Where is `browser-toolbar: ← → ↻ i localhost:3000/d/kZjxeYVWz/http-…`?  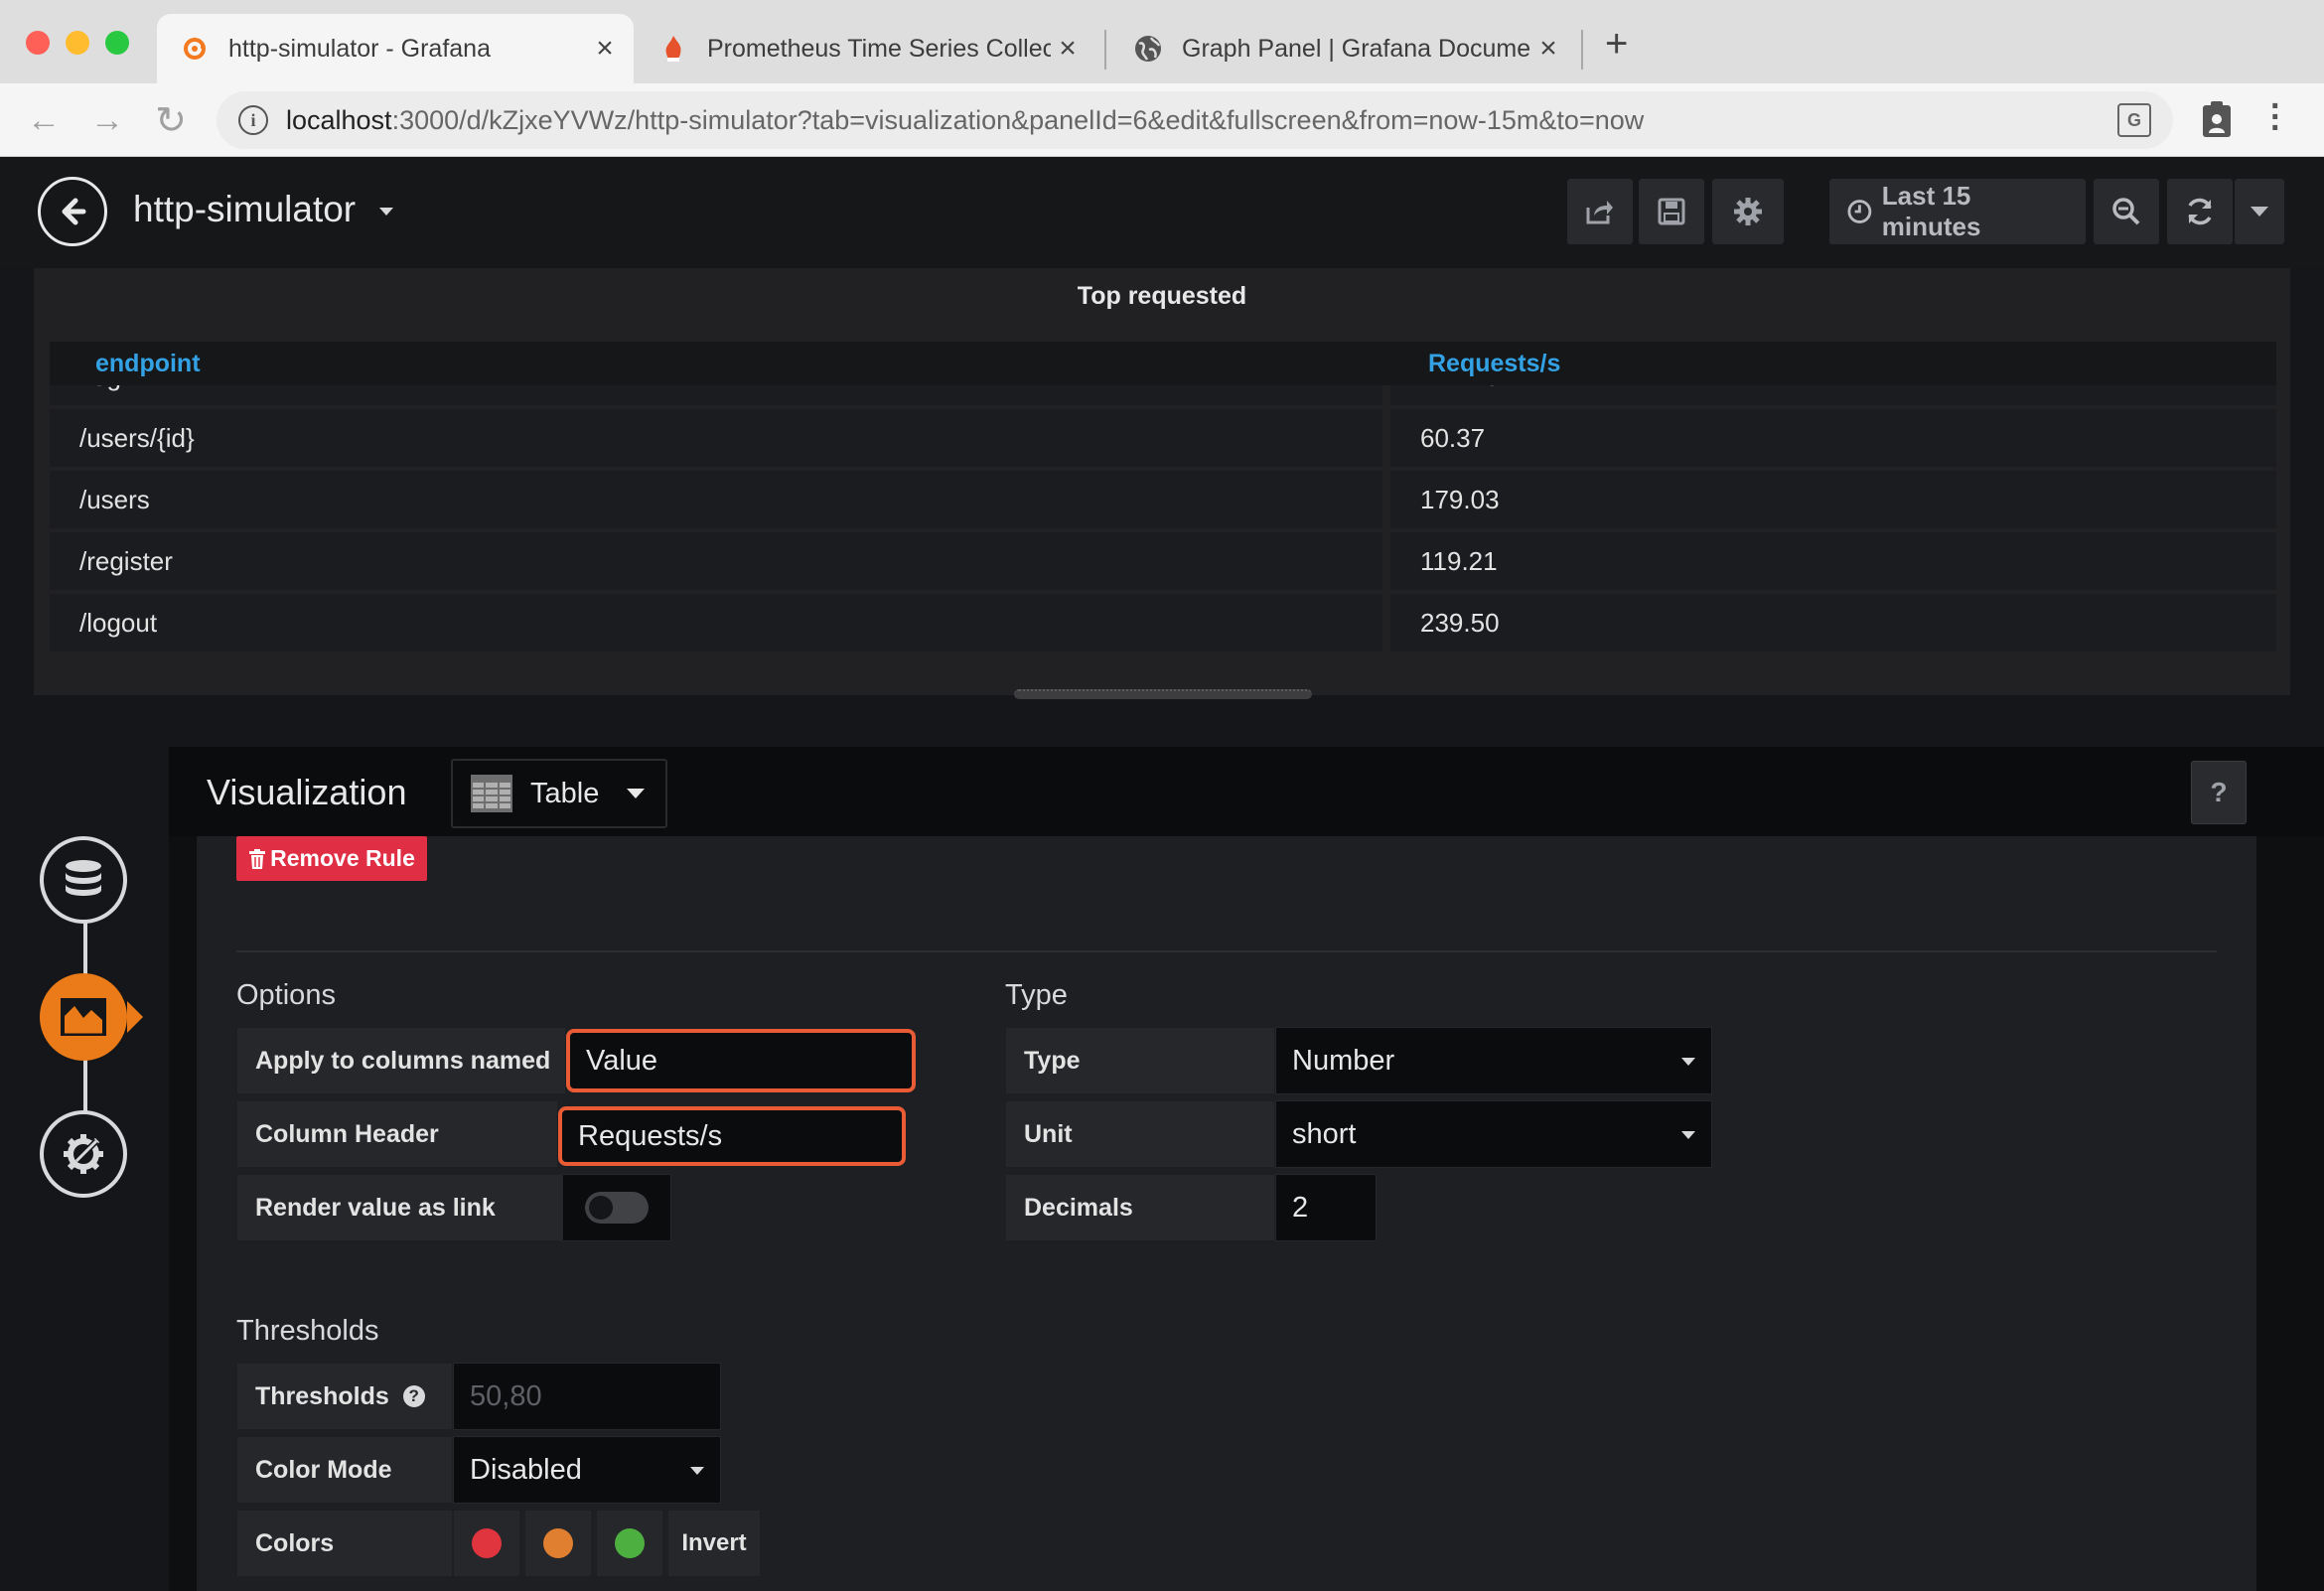 browser-toolbar: ← → ↻ i localhost:3000/d/kZjxeYVWz/http-… is located at coordinates (1162, 120).